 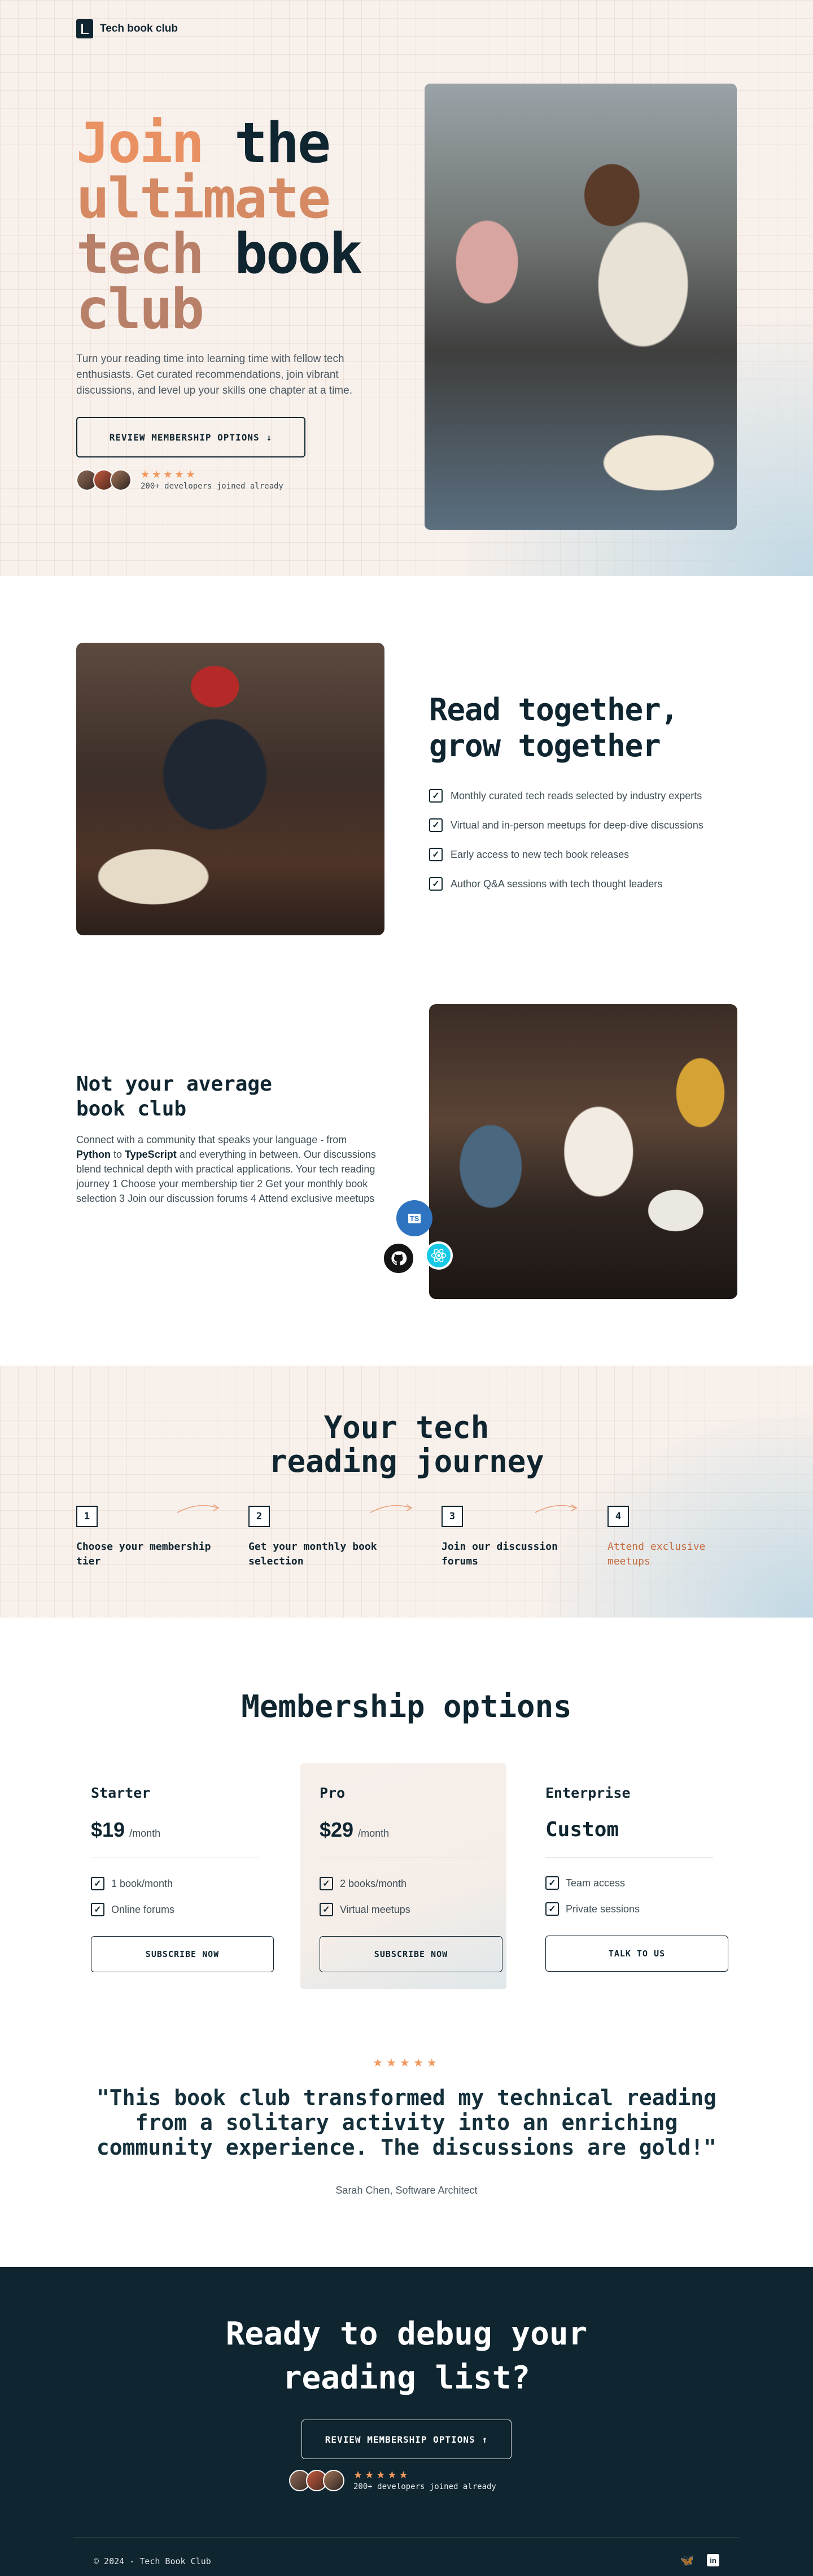 What do you see at coordinates (269, 437) in the screenshot?
I see `arrow-down-icon: ↓` at bounding box center [269, 437].